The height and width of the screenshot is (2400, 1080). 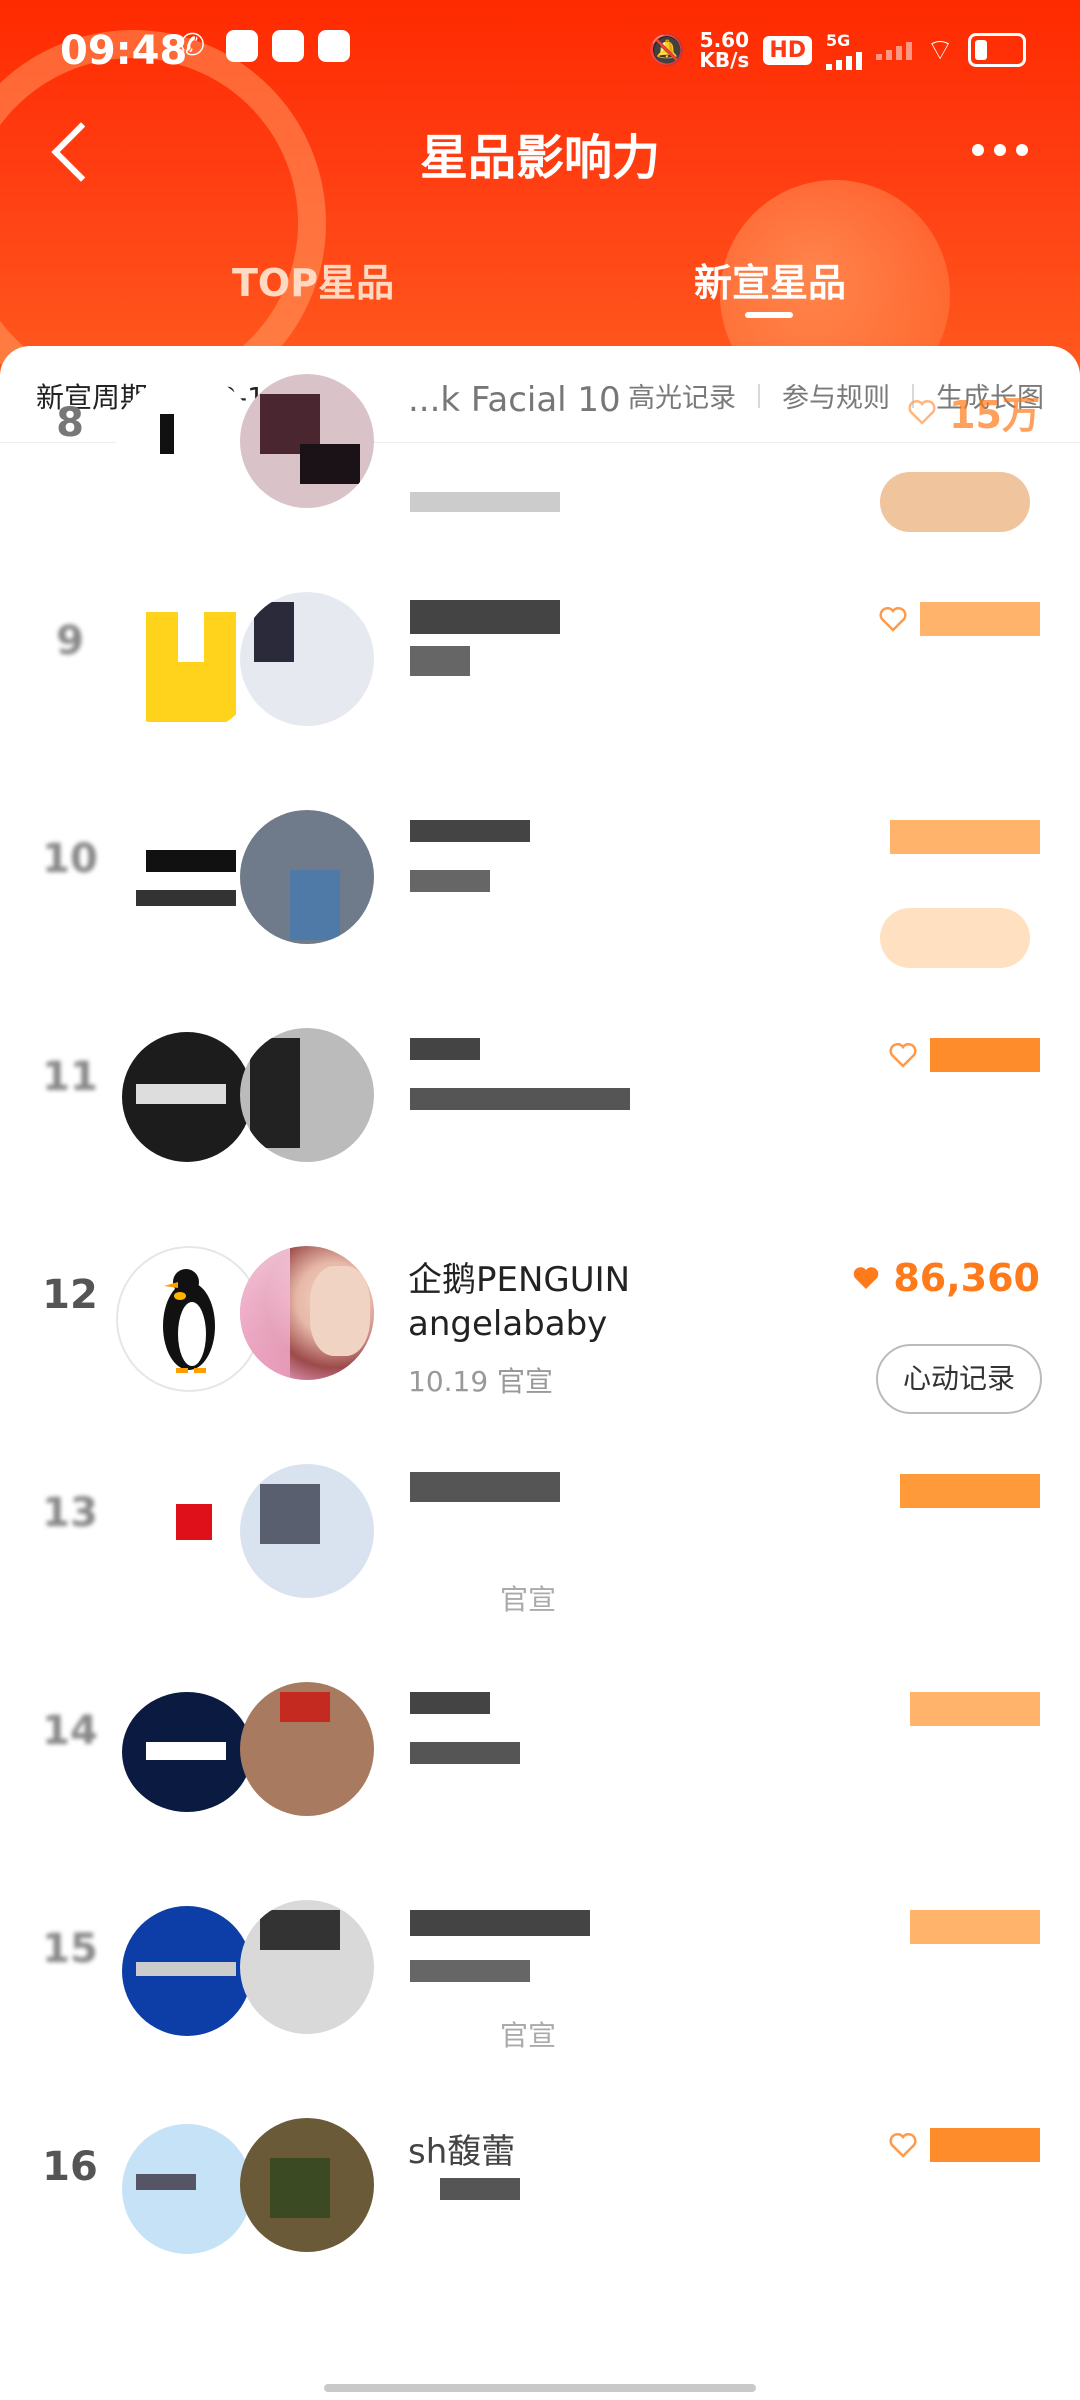 What do you see at coordinates (1000, 150) in the screenshot?
I see `more-button` at bounding box center [1000, 150].